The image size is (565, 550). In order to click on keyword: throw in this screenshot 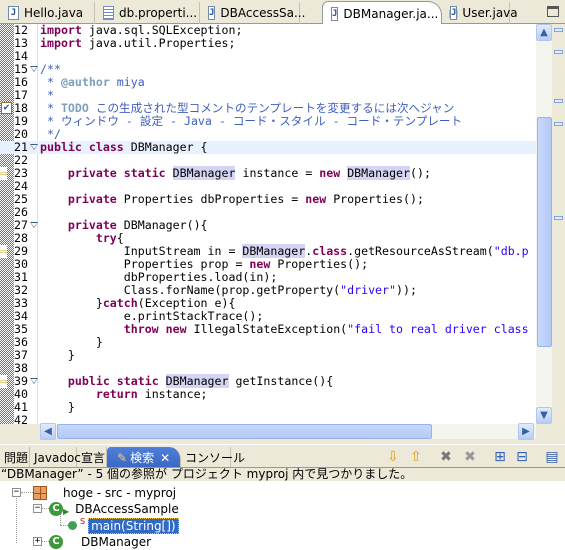, I will do `click(141, 329)`.